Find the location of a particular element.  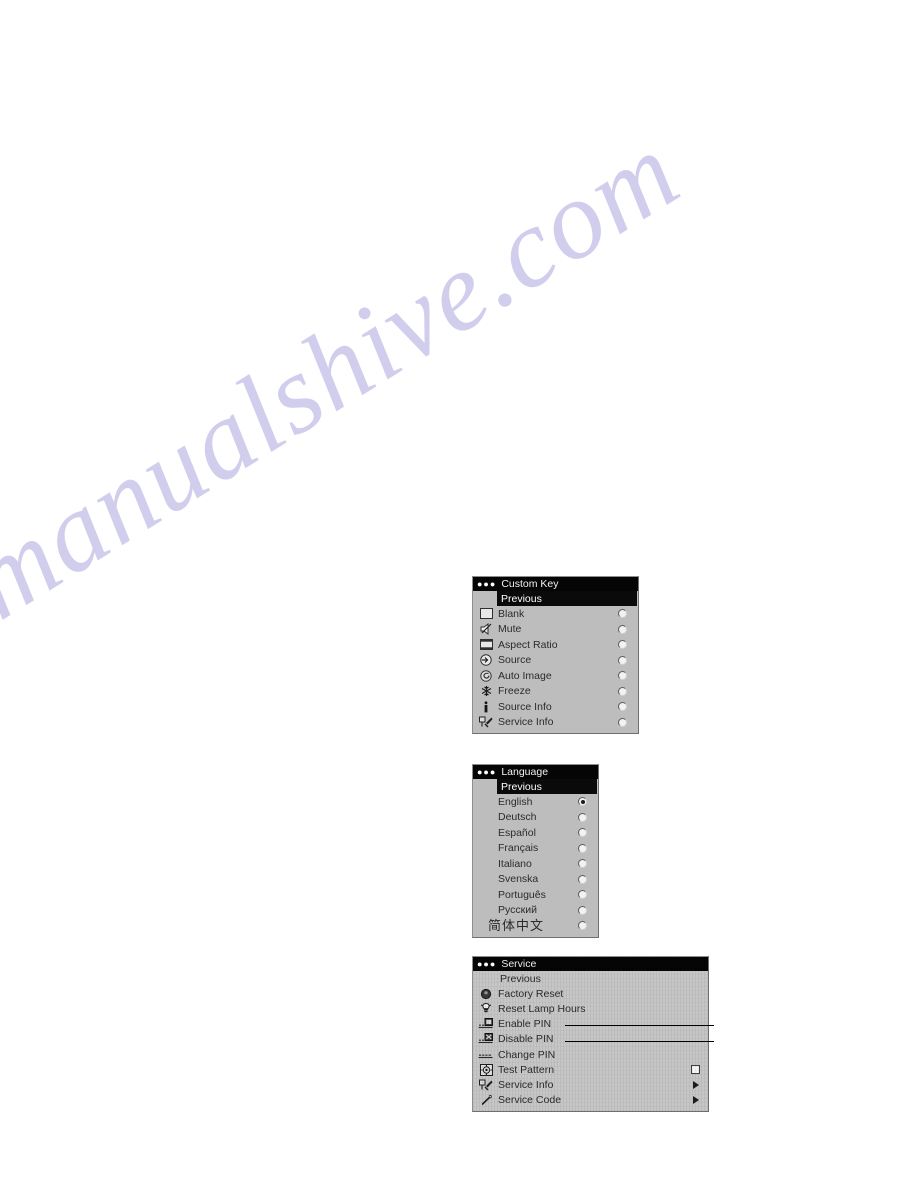

factory-reset-icon is located at coordinates (486, 993).